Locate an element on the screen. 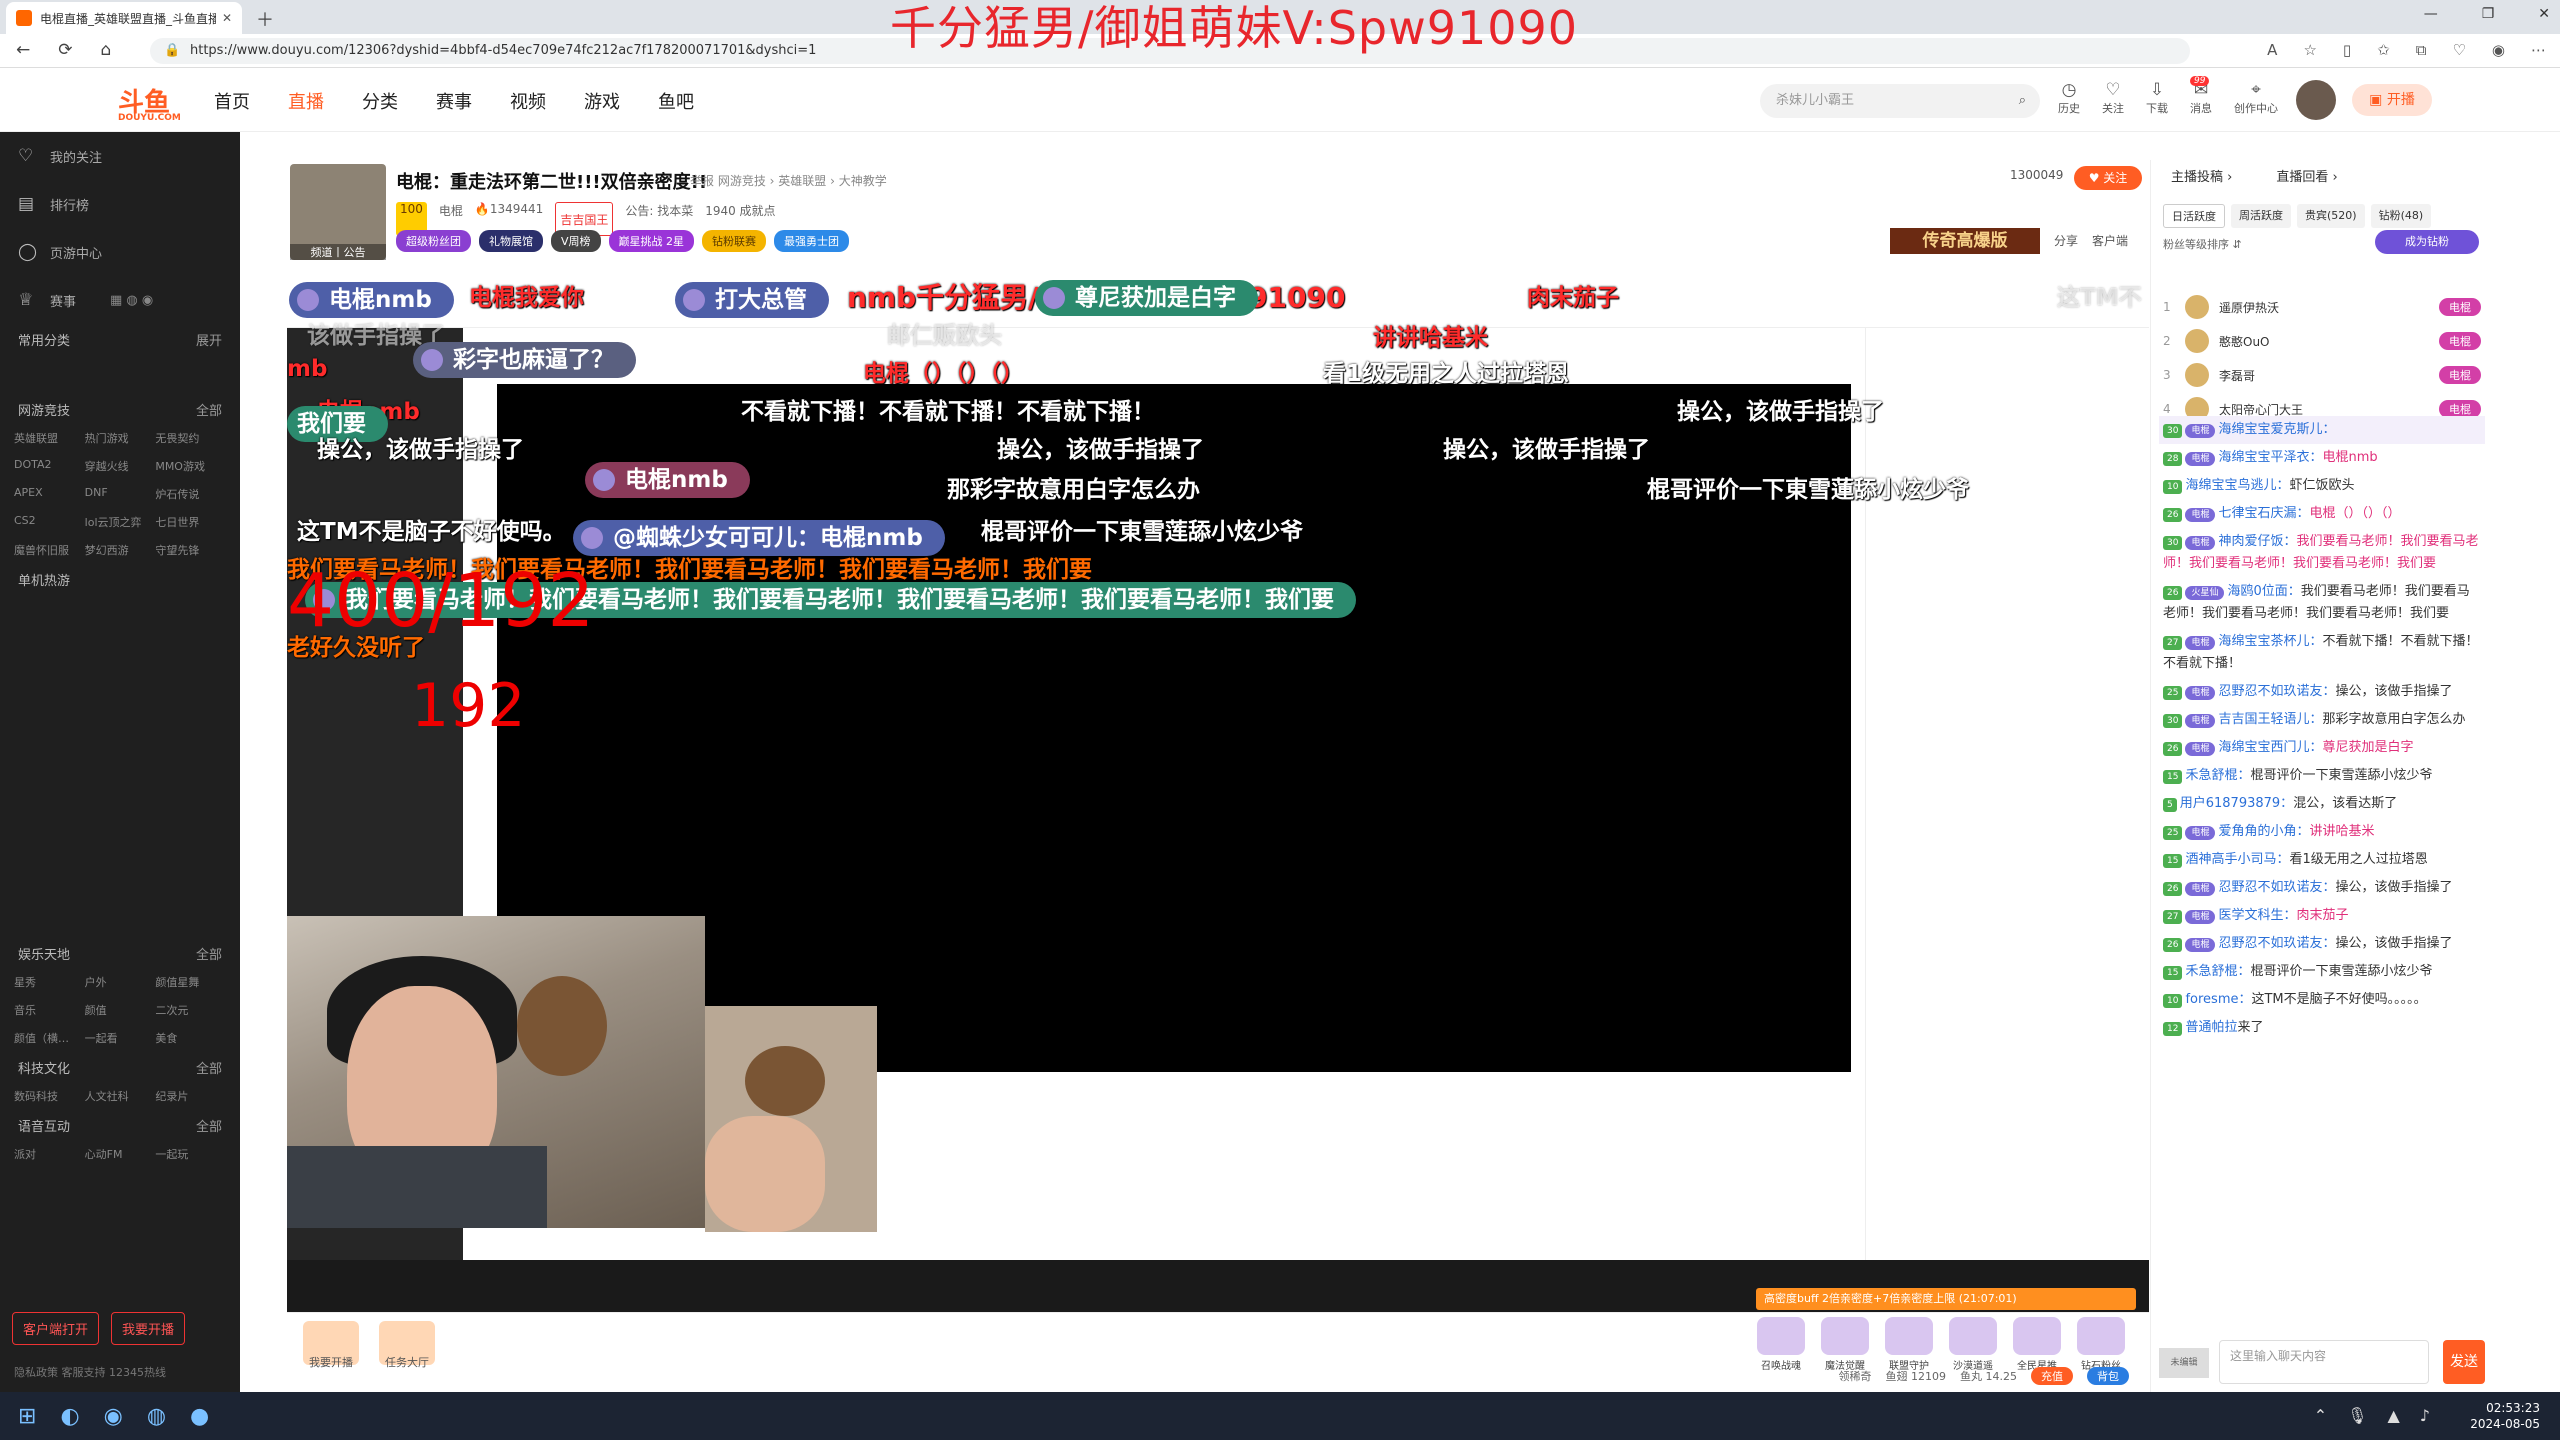 The height and width of the screenshot is (1440, 2560). category-link: 户外 is located at coordinates (120, 982).